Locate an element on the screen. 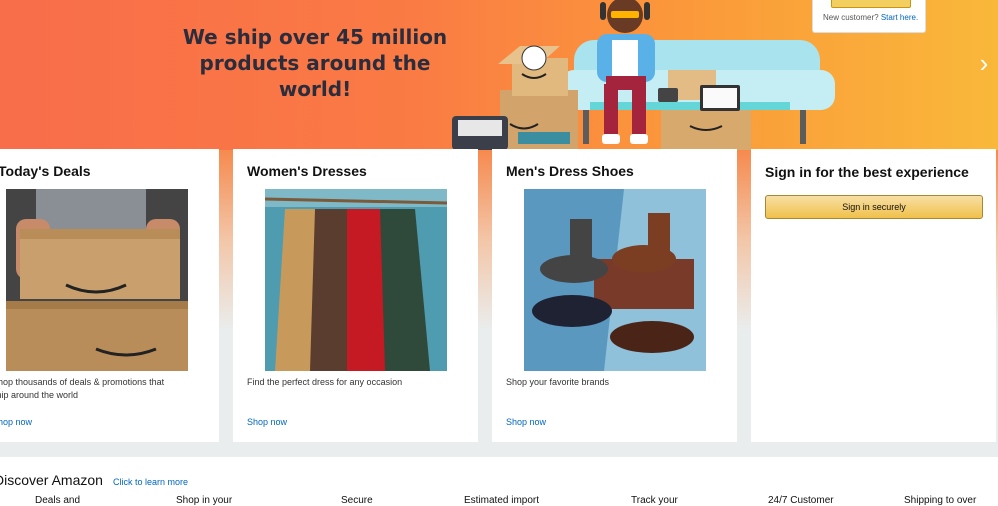 The image size is (998, 506). deals-image is located at coordinates (97, 280).